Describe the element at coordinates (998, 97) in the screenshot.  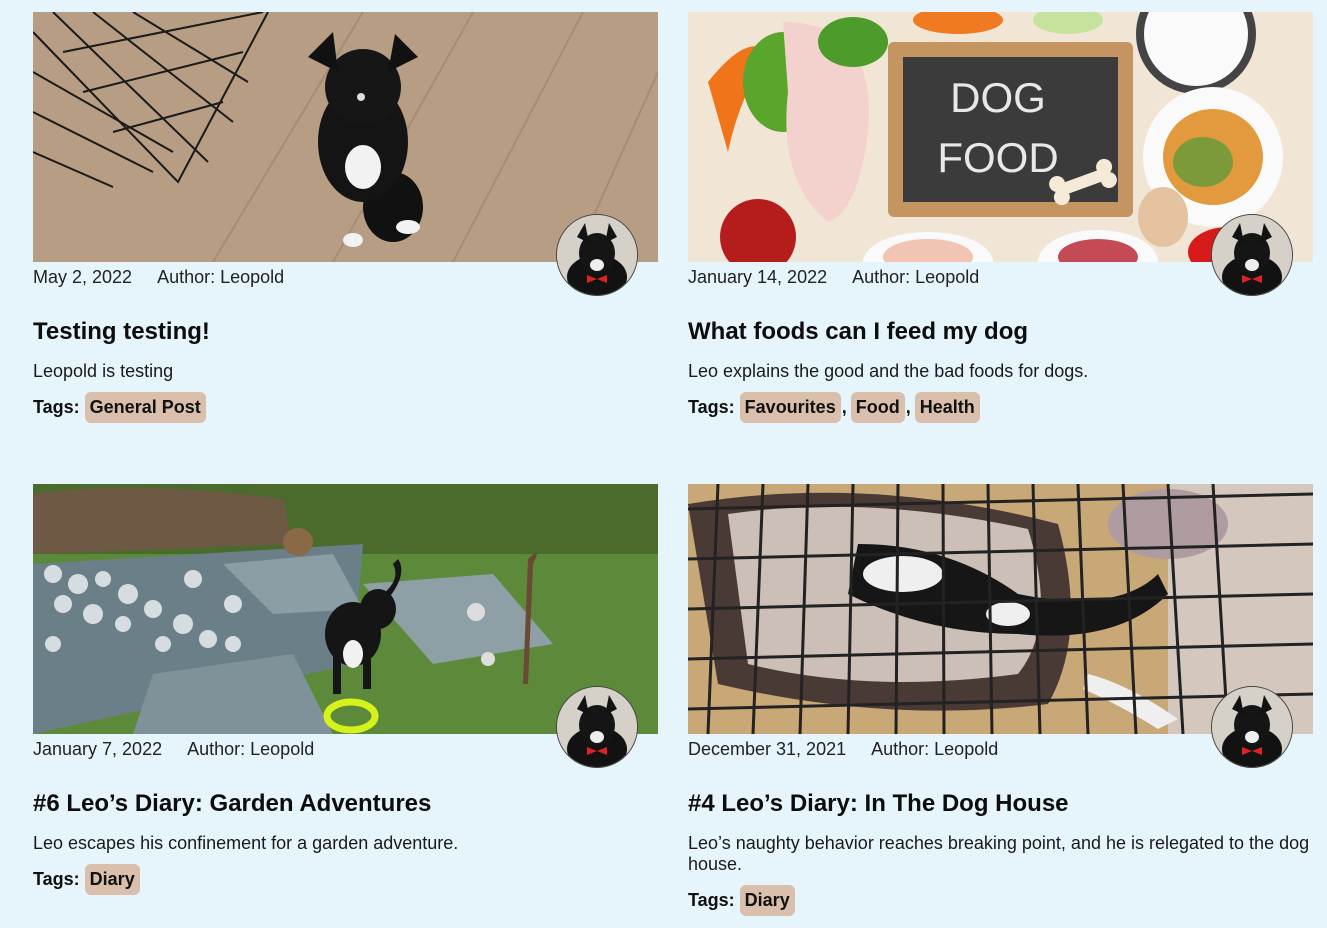
I see `image-caption-dog: DOG` at that location.